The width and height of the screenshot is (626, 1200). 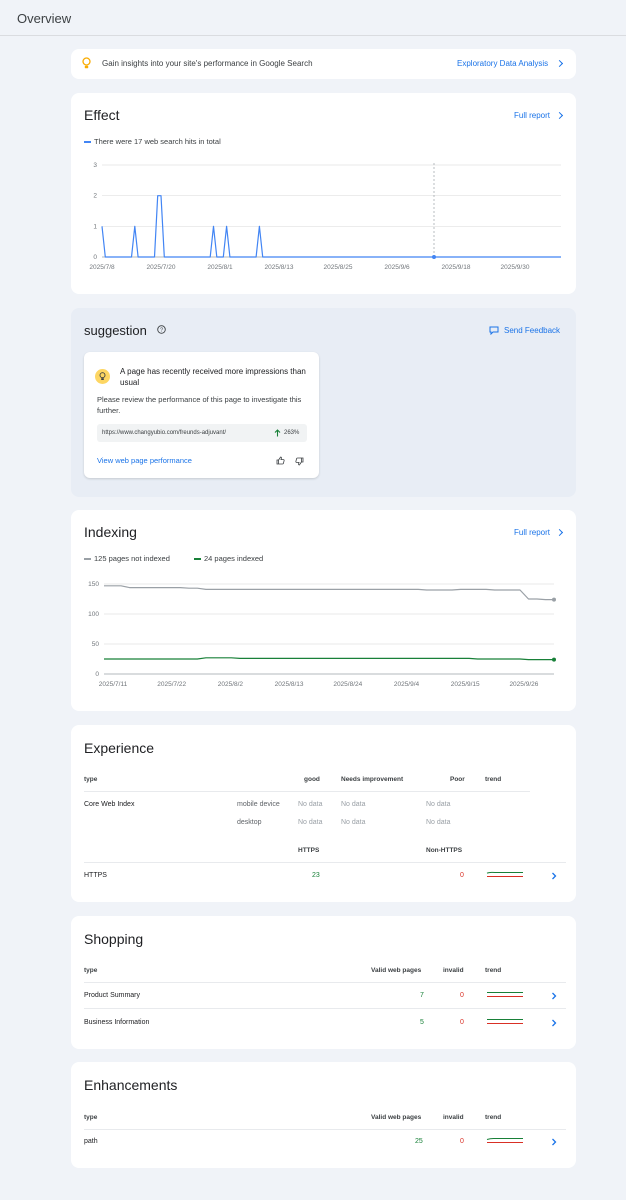 What do you see at coordinates (310, 822) in the screenshot?
I see `desktop-good: No data` at bounding box center [310, 822].